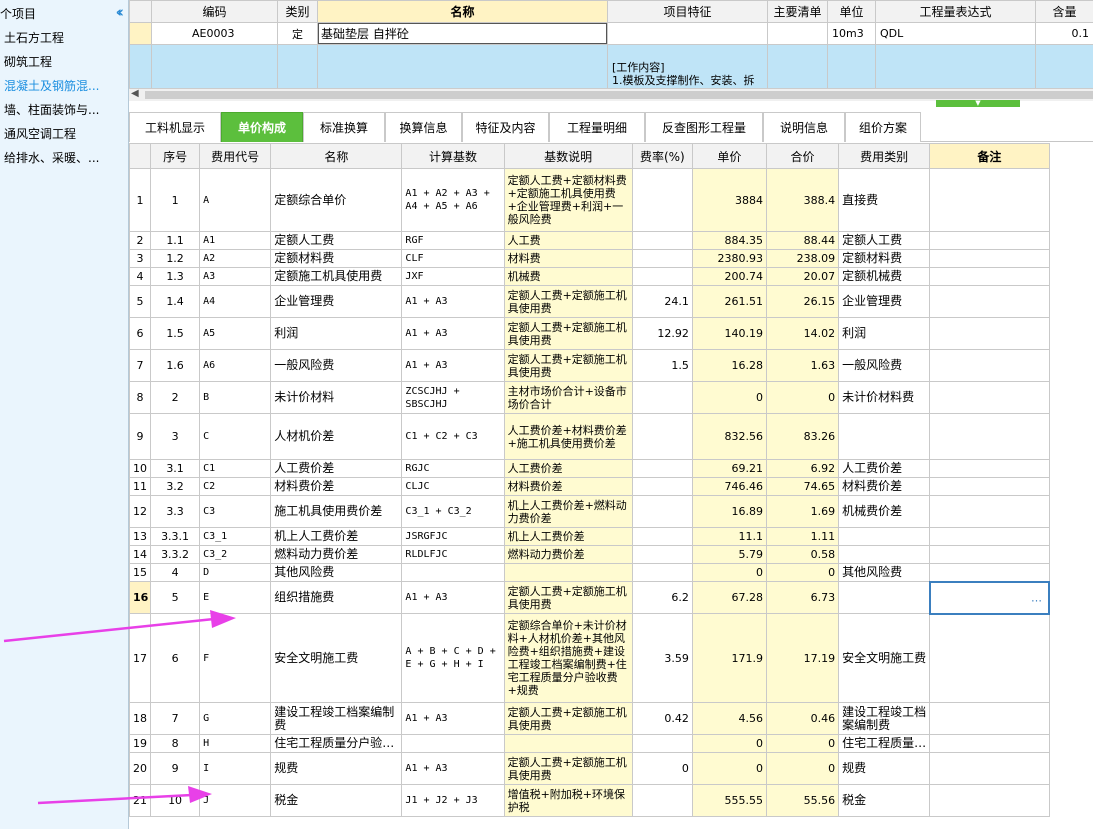 Image resolution: width=1093 pixels, height=829 pixels. I want to click on price-cell: 140.19, so click(729, 333).